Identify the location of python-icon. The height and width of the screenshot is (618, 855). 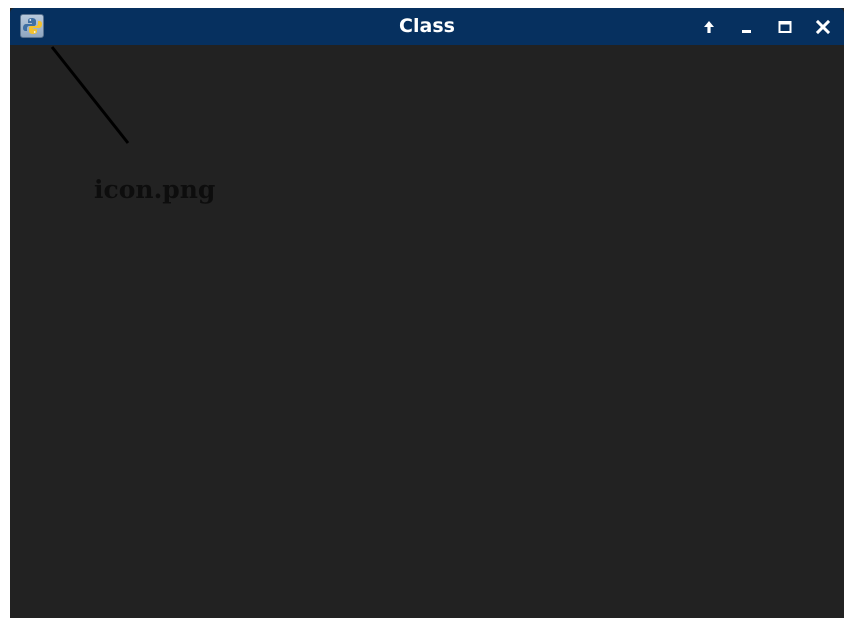
(32, 26).